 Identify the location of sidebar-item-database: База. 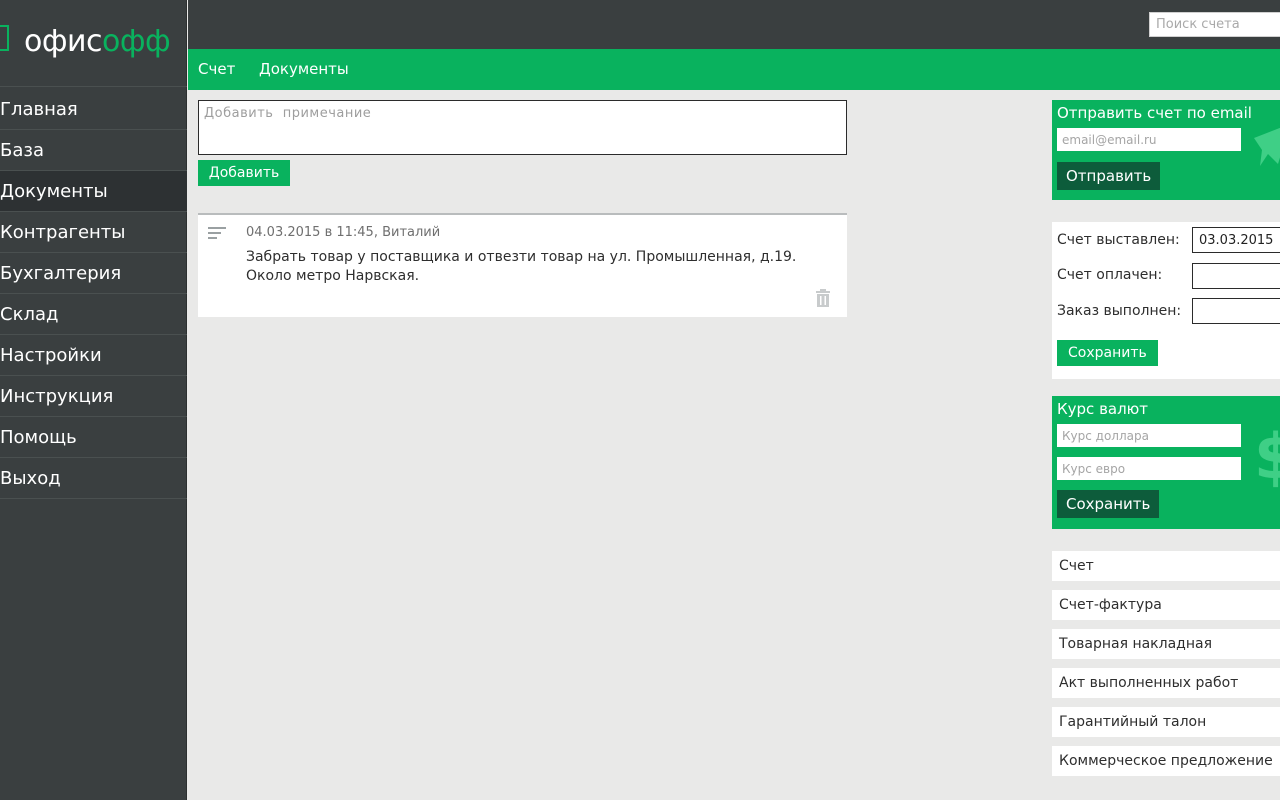
(93, 150).